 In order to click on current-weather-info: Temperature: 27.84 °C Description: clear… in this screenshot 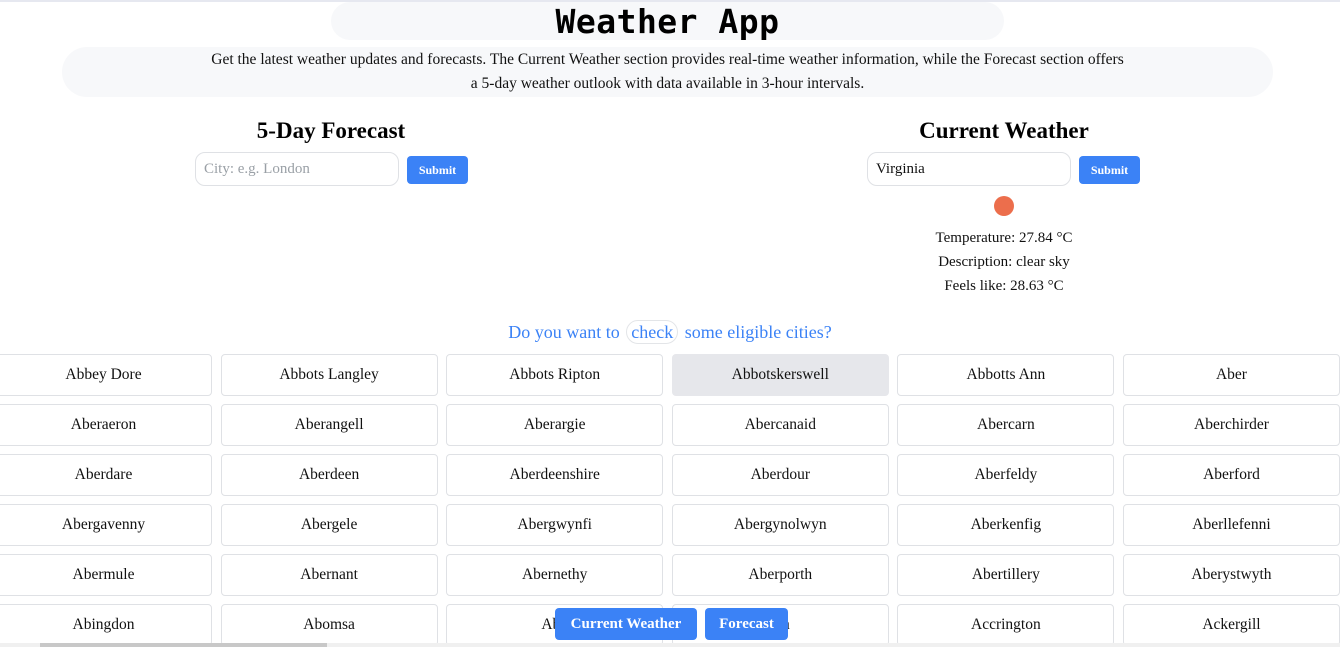, I will do `click(1004, 262)`.